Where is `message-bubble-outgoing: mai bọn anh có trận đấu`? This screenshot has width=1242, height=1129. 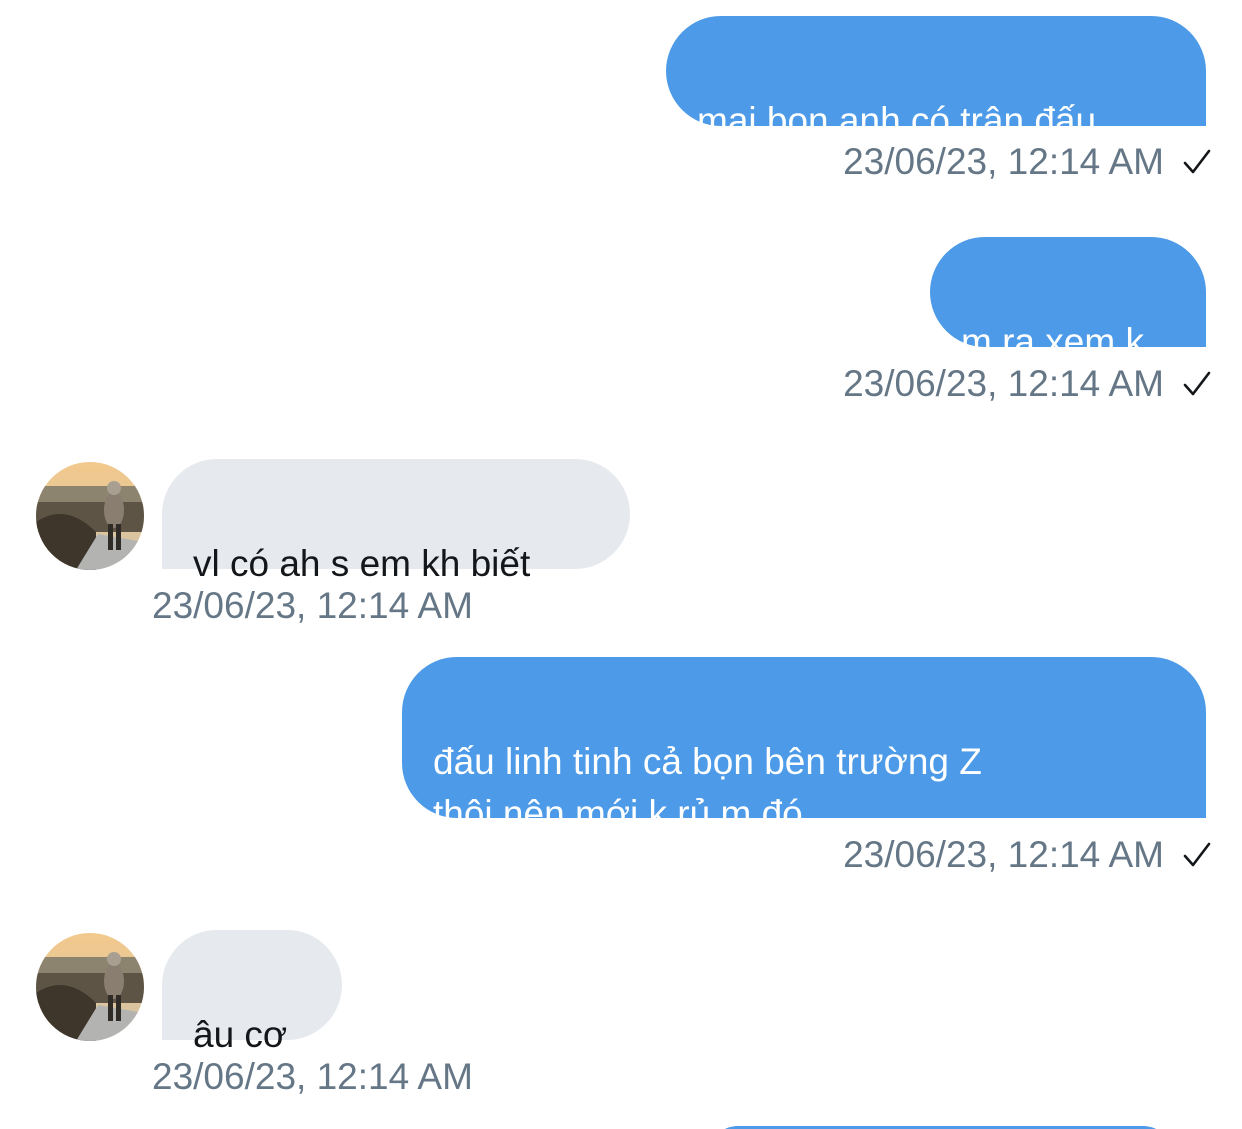 message-bubble-outgoing: mai bọn anh có trận đấu is located at coordinates (936, 78).